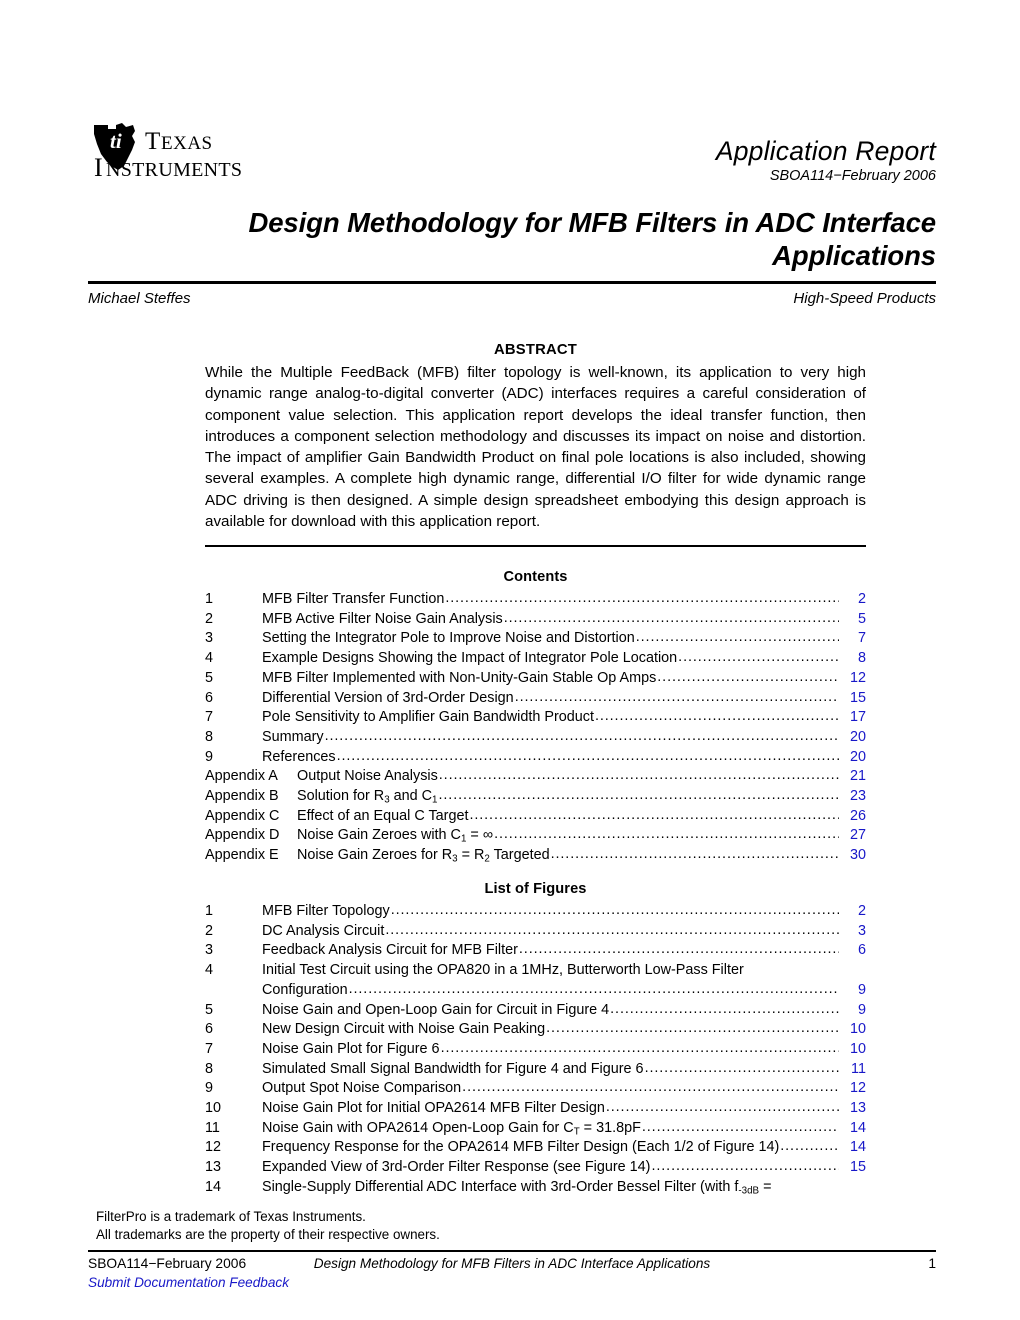 Image resolution: width=1020 pixels, height=1320 pixels. I want to click on figures-entry-page-number: 11, so click(853, 1070).